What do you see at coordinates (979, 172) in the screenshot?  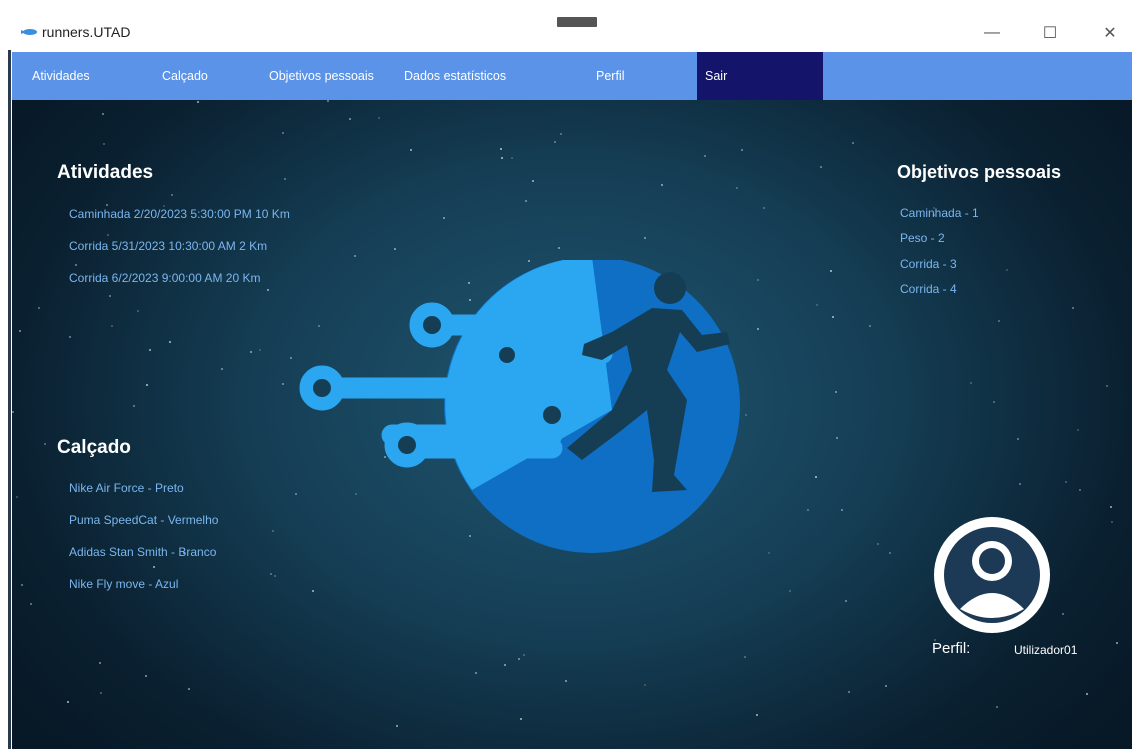 I see `section-title-objetivos: Objetivos pessoais` at bounding box center [979, 172].